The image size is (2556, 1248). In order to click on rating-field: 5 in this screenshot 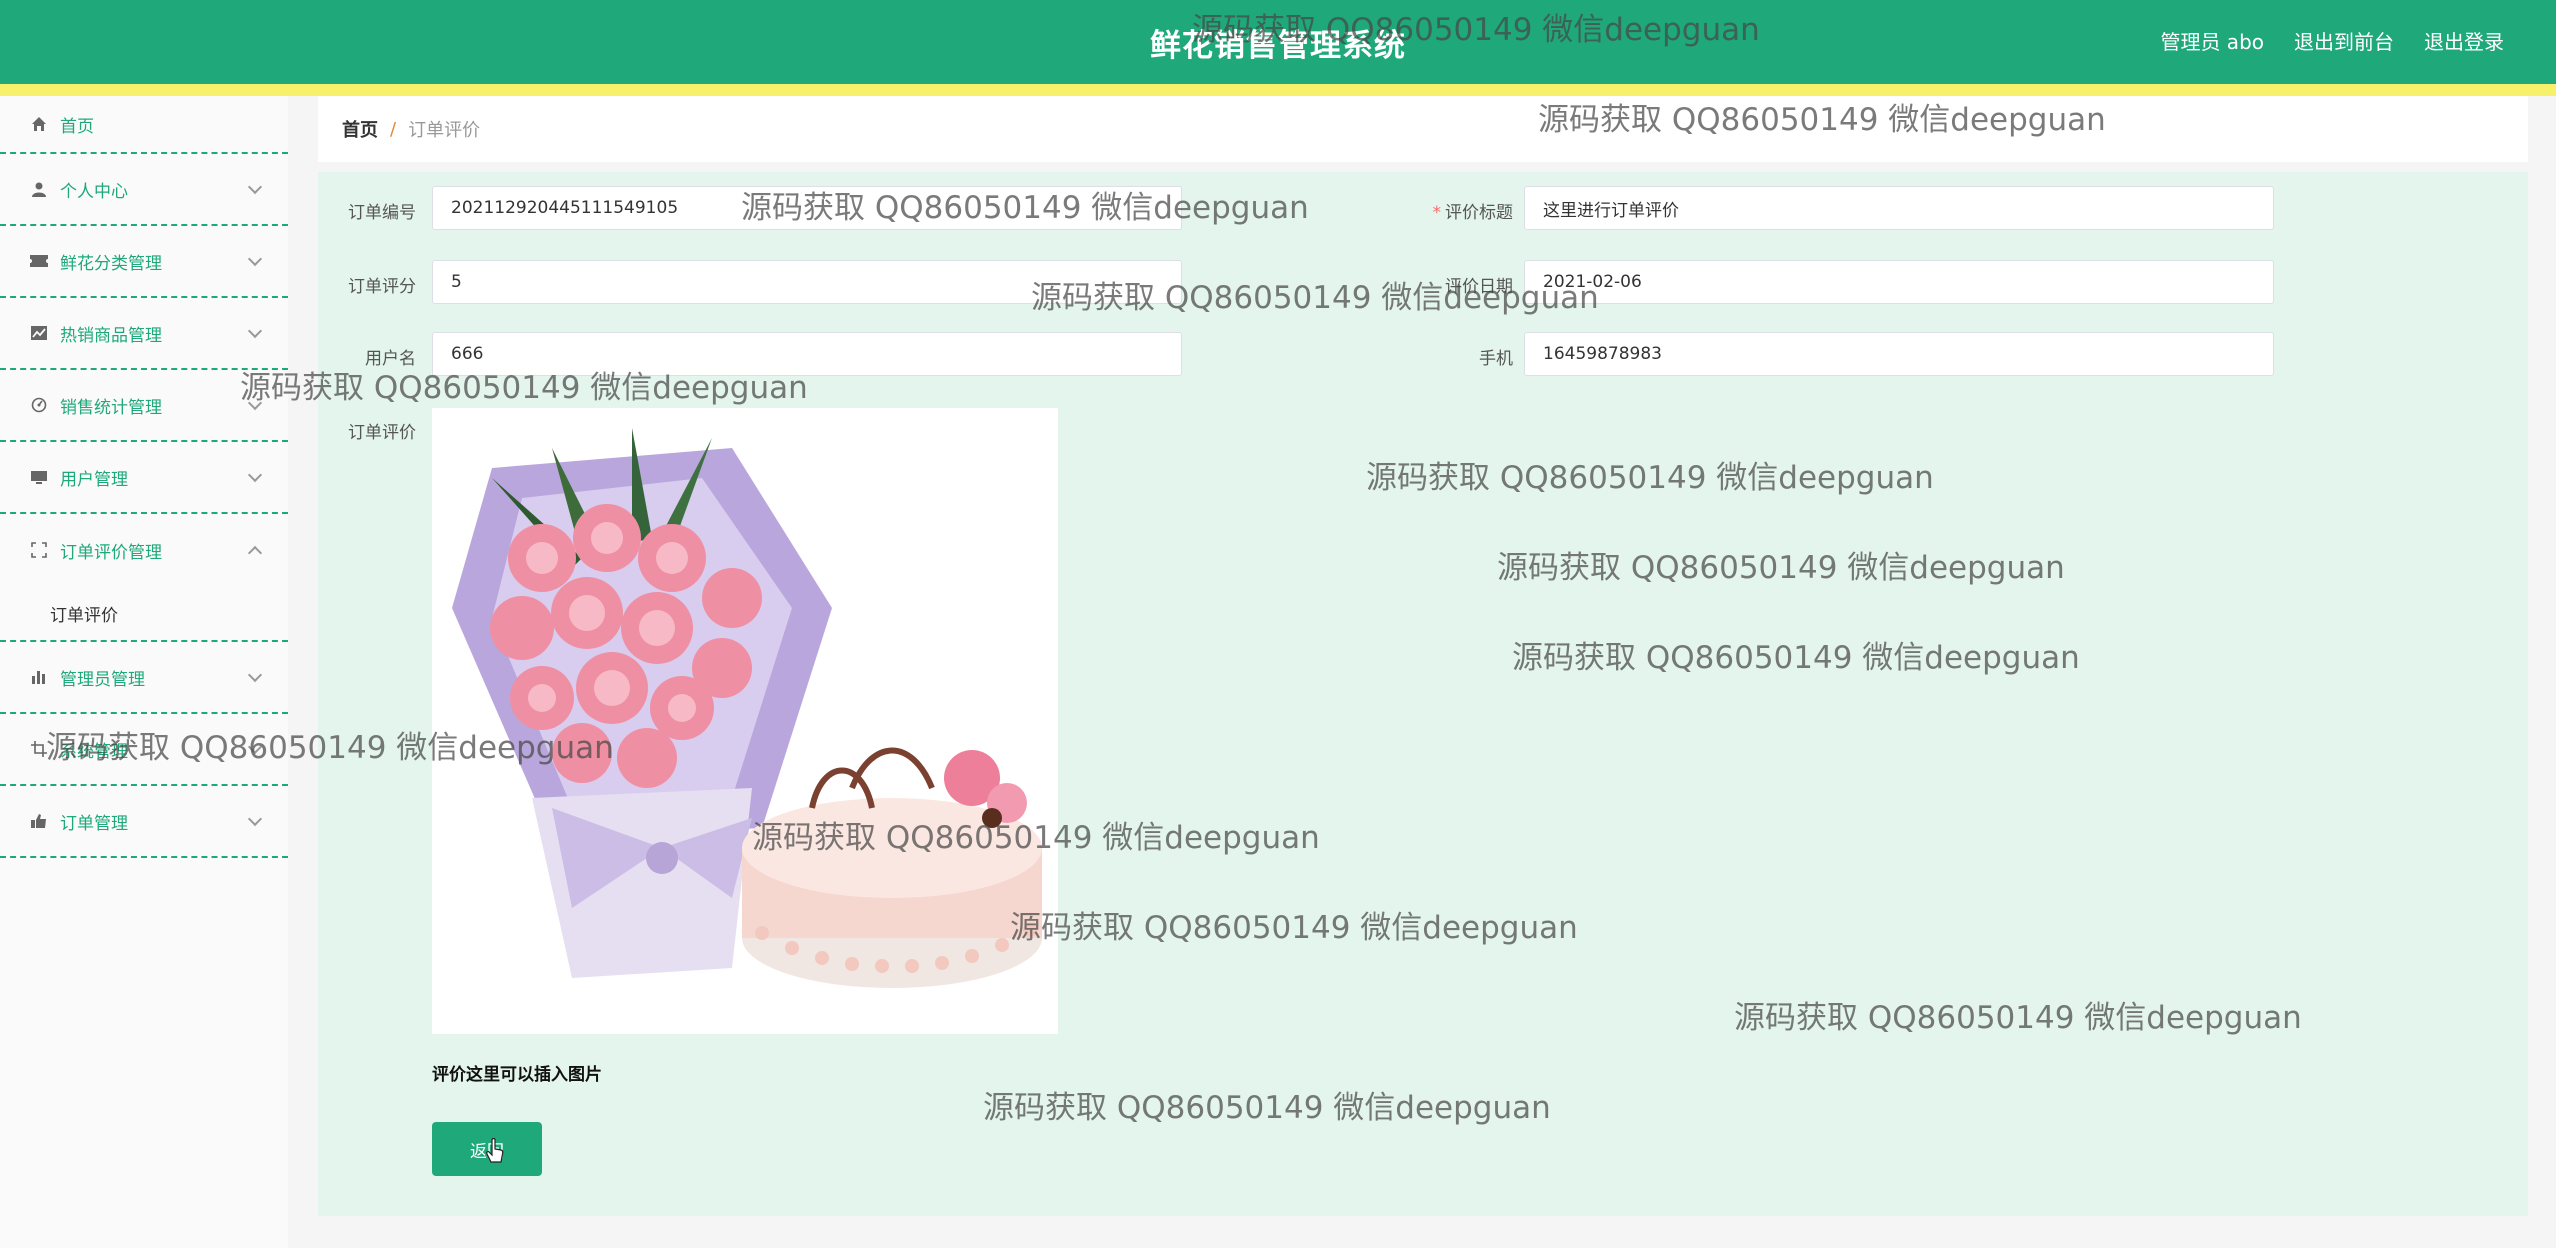, I will do `click(807, 282)`.